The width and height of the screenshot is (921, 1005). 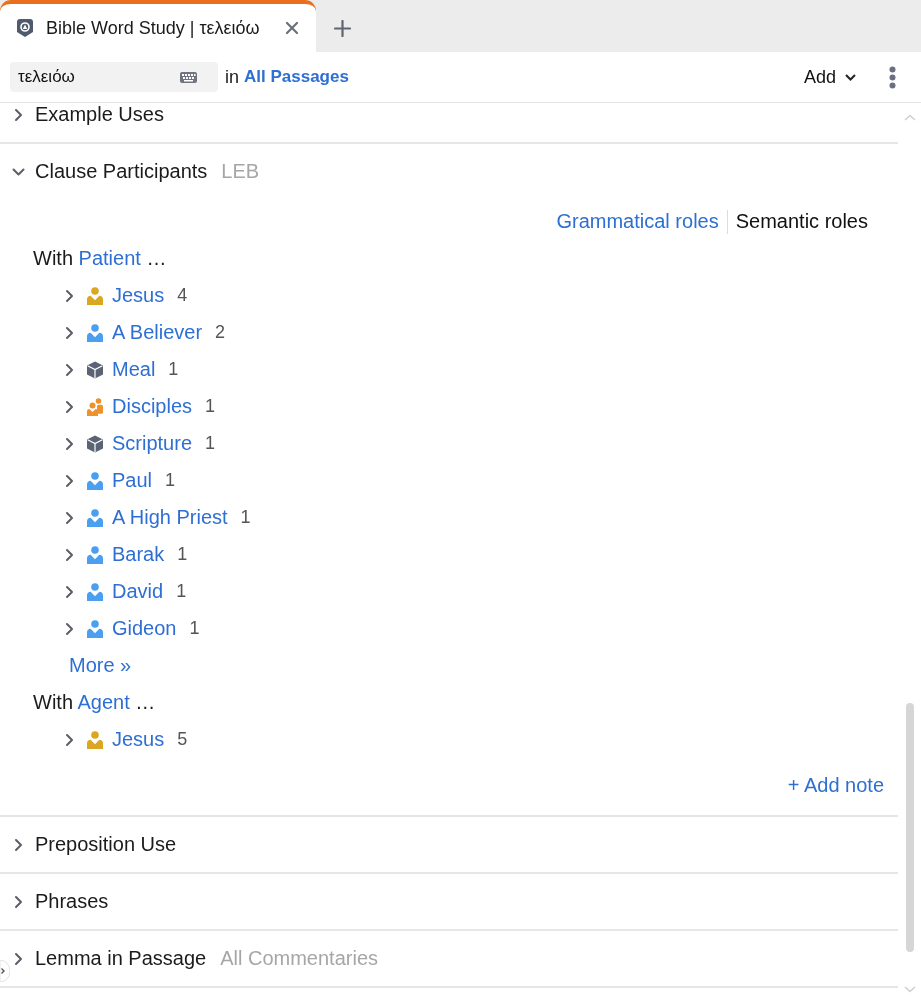 I want to click on close-icon, so click(x=292, y=28).